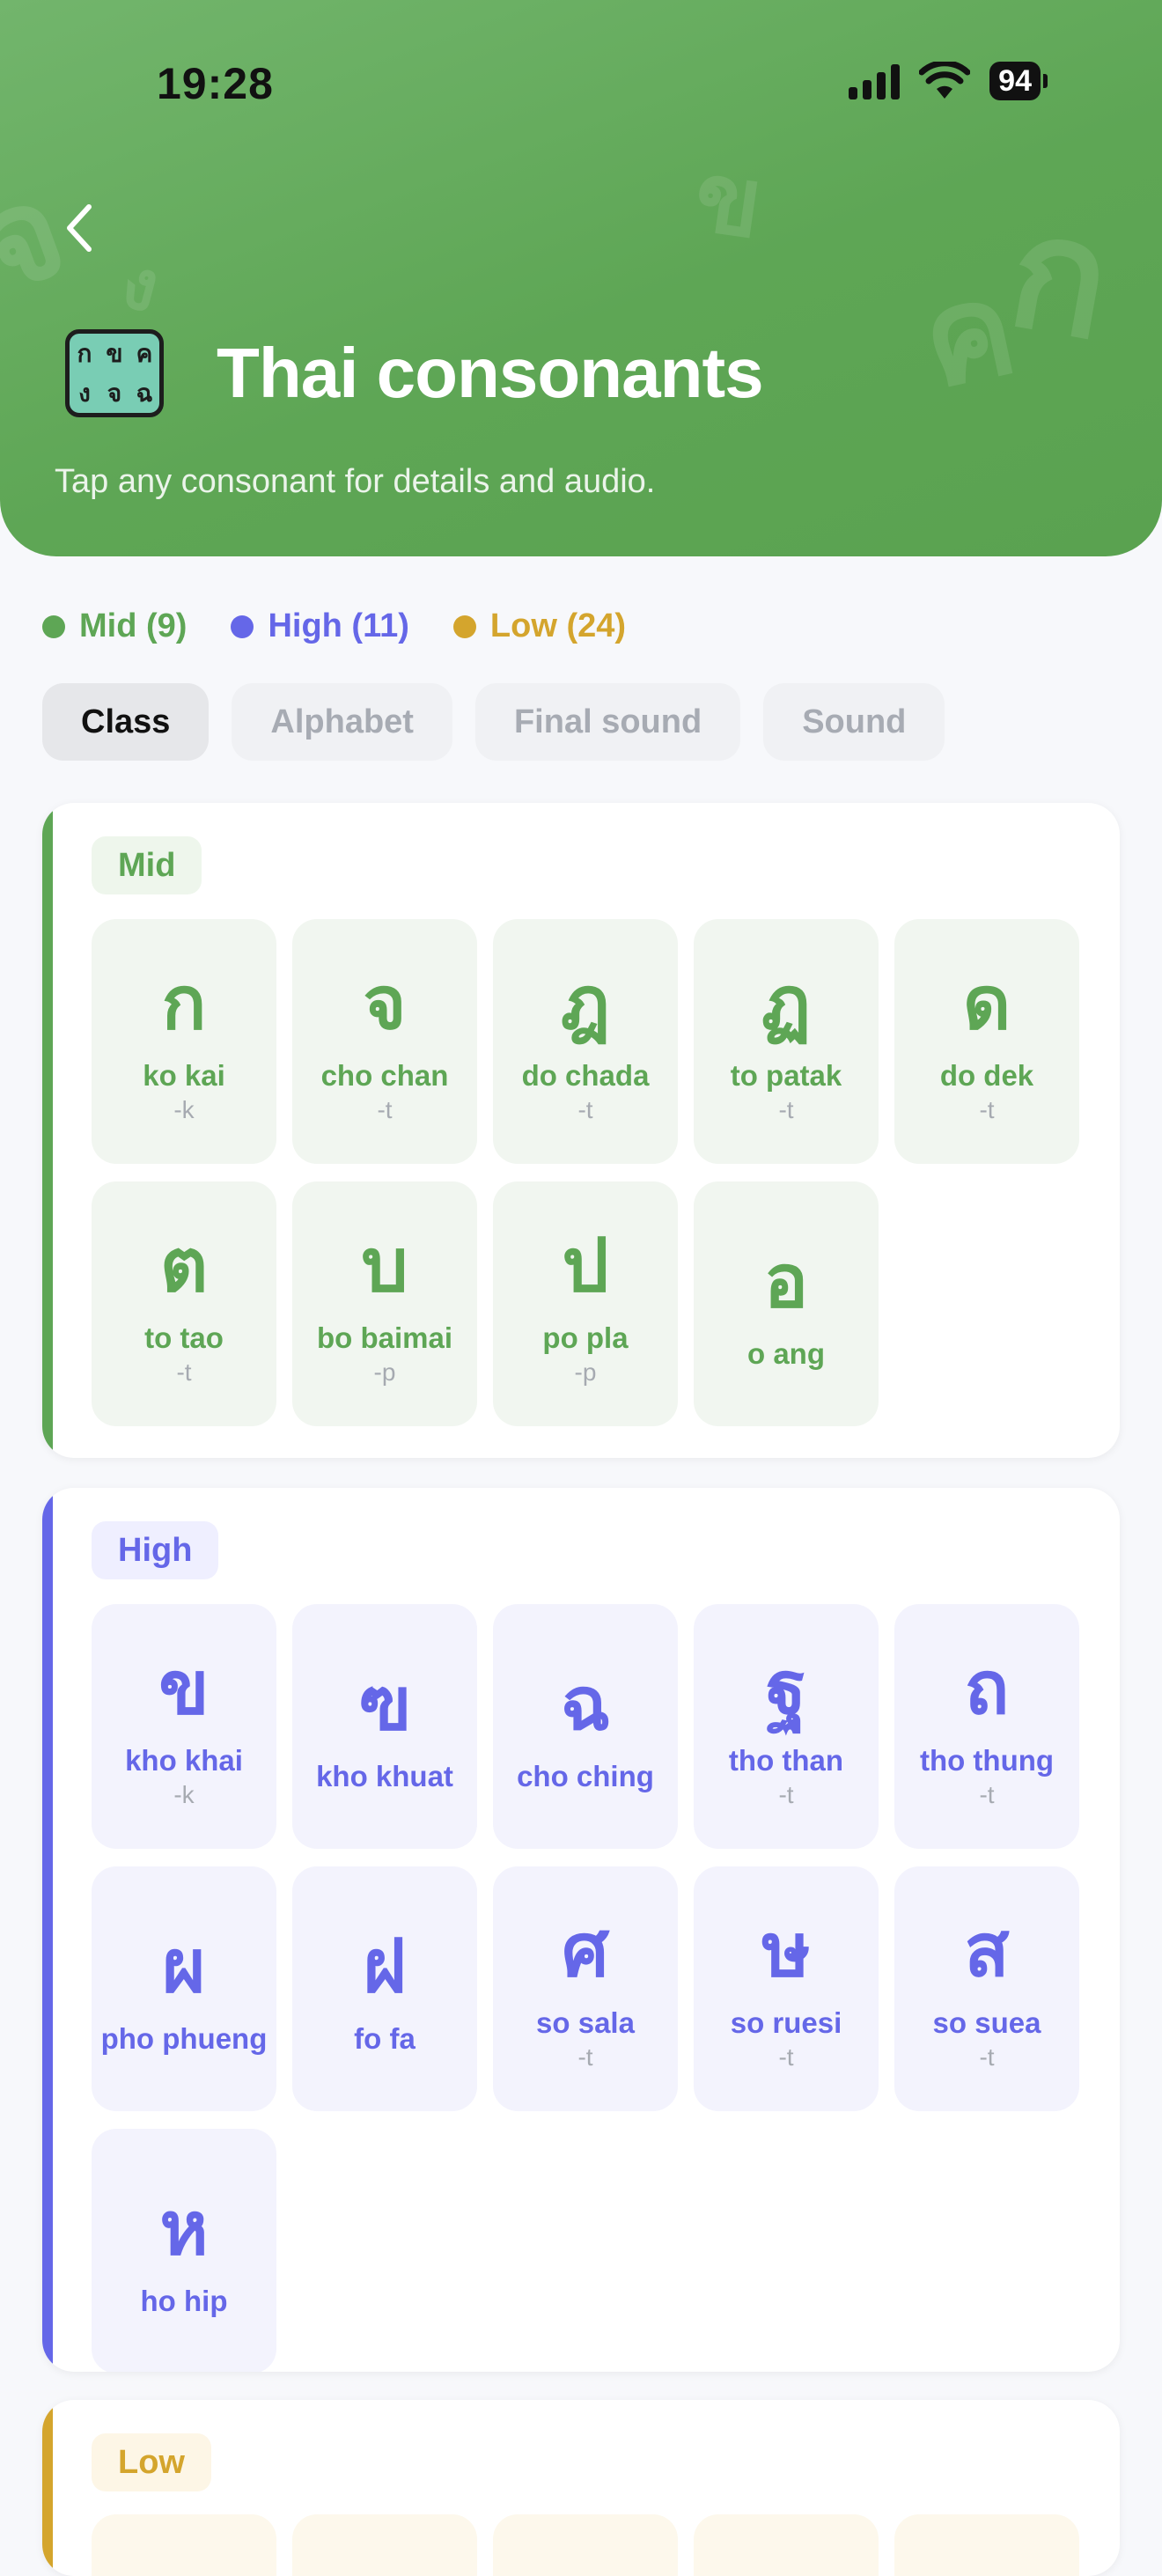 Image resolution: width=1162 pixels, height=2576 pixels. What do you see at coordinates (786, 1281) in the screenshot?
I see `consonant-letter: อ` at bounding box center [786, 1281].